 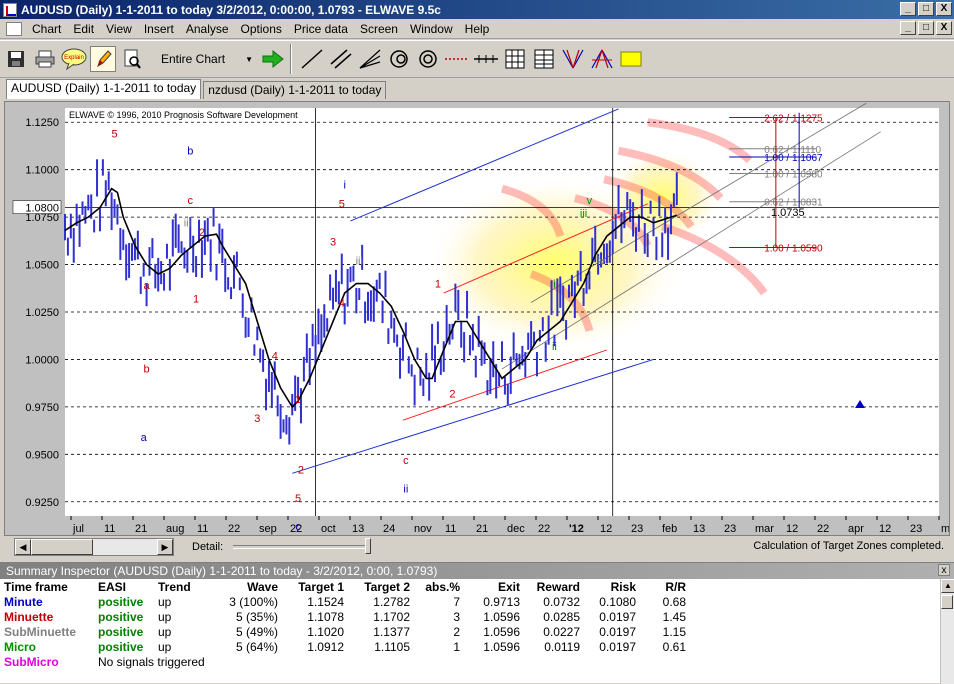 I want to click on fib-fan-icon, so click(x=573, y=59).